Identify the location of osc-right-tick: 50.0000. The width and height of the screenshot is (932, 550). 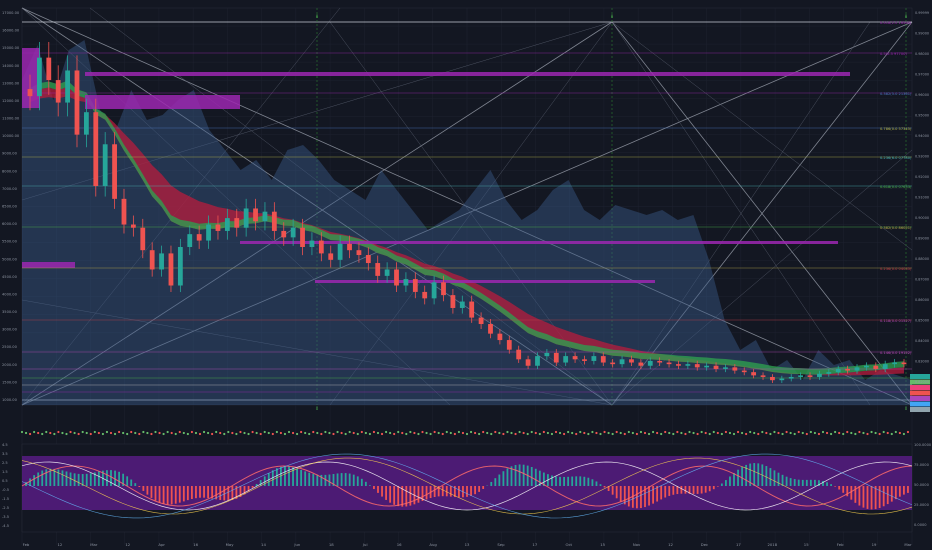
(922, 485).